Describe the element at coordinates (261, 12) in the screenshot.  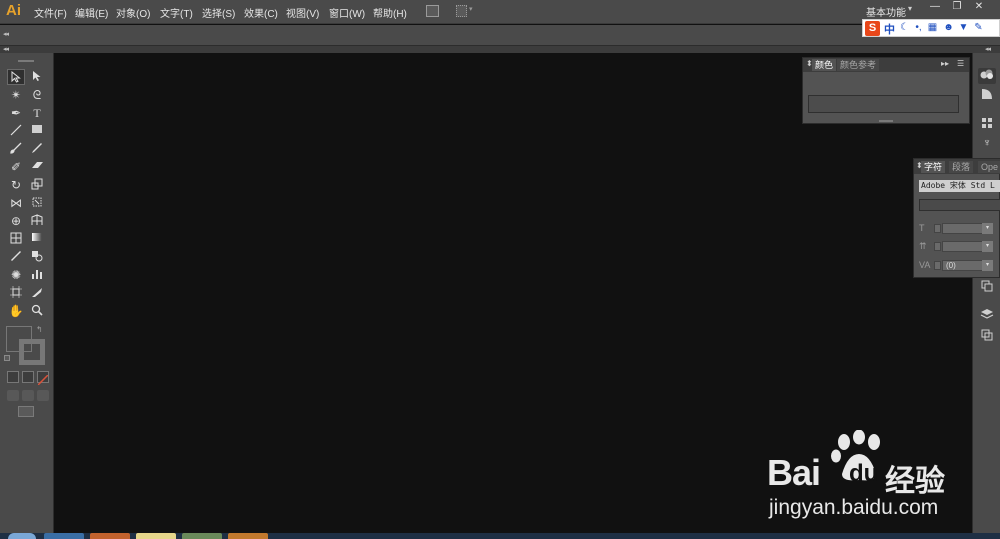
I see `menu-effect: 效果(C)` at that location.